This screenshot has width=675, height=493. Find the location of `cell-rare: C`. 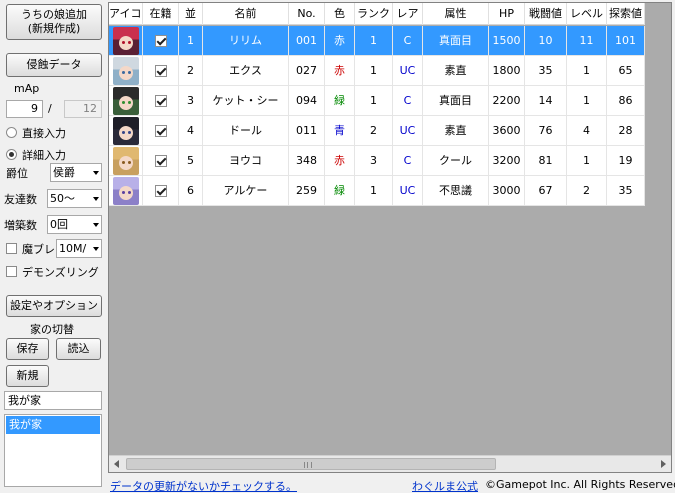

cell-rare: C is located at coordinates (408, 101).